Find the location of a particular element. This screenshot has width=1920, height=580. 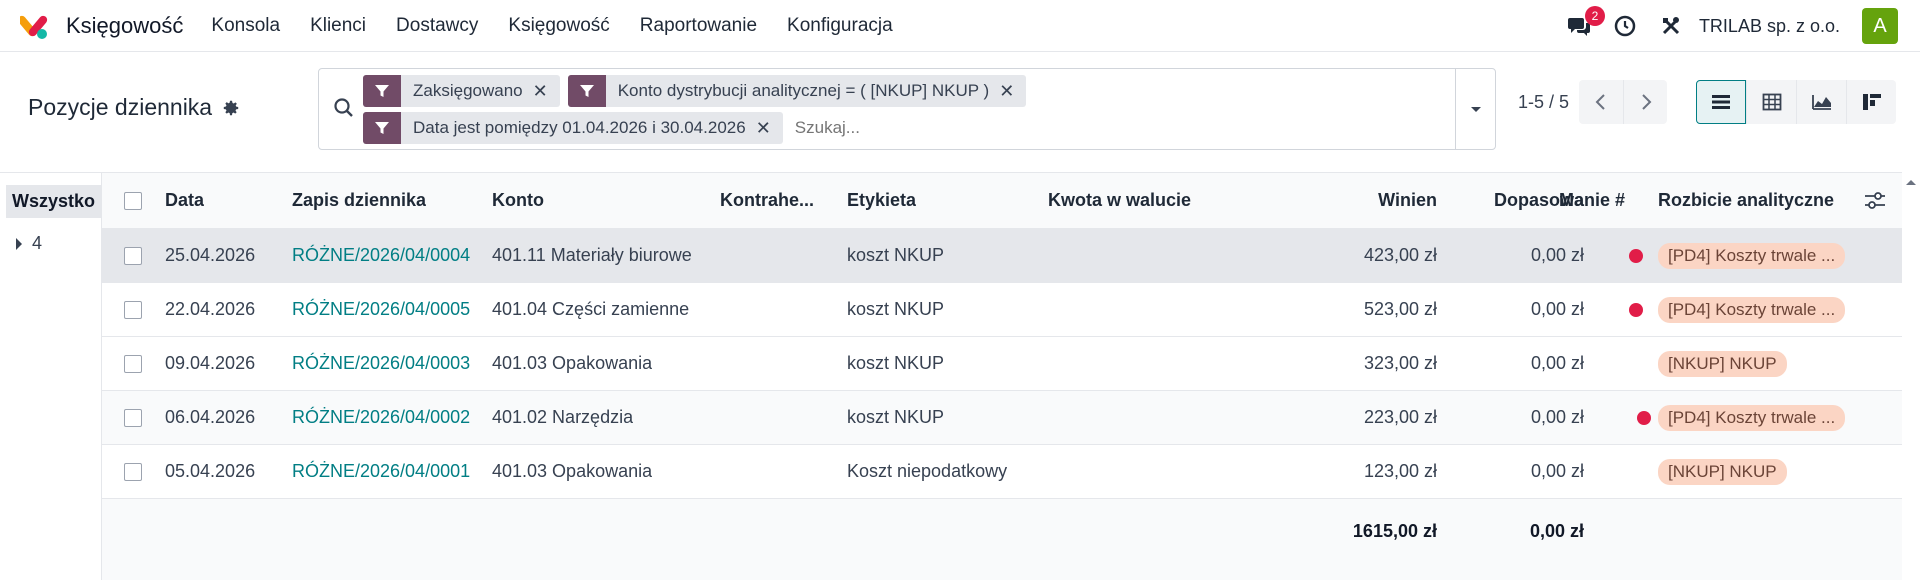

row-date: 25.04.2026 is located at coordinates (210, 255).